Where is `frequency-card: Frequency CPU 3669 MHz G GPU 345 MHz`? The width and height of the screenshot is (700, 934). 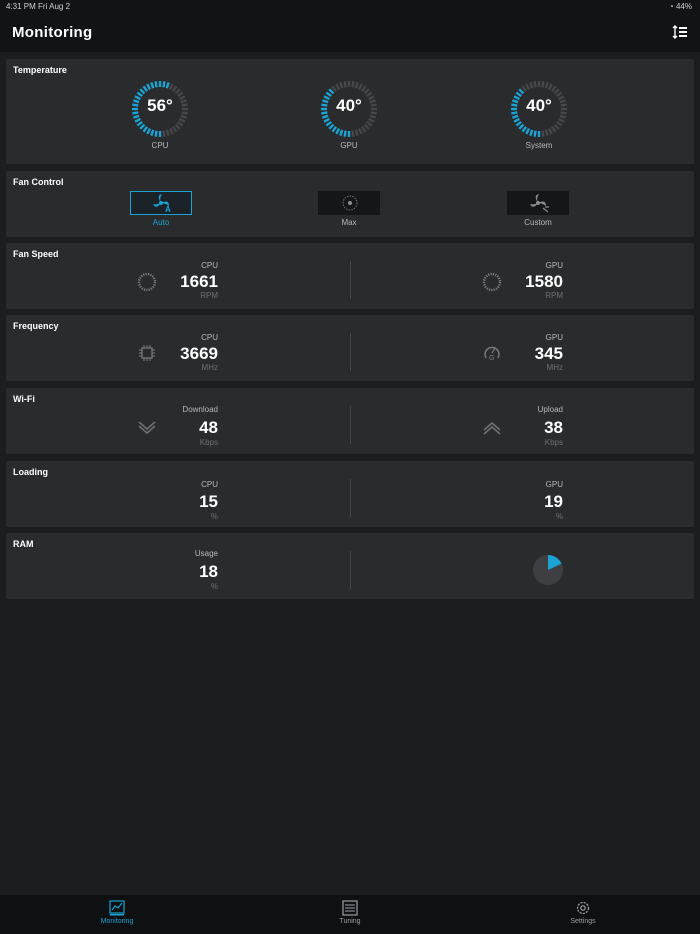 frequency-card: Frequency CPU 3669 MHz G GPU 345 MHz is located at coordinates (350, 348).